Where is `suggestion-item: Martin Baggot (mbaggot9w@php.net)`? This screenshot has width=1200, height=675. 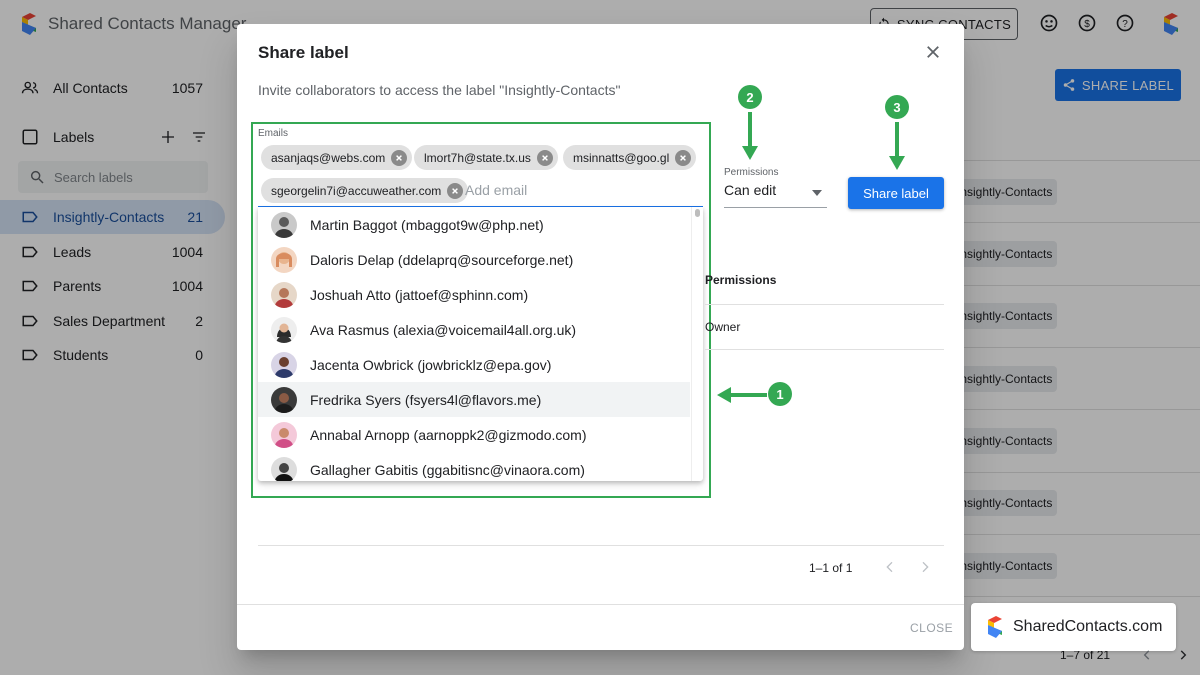
suggestion-item: Martin Baggot (mbaggot9w@php.net) is located at coordinates (474, 224).